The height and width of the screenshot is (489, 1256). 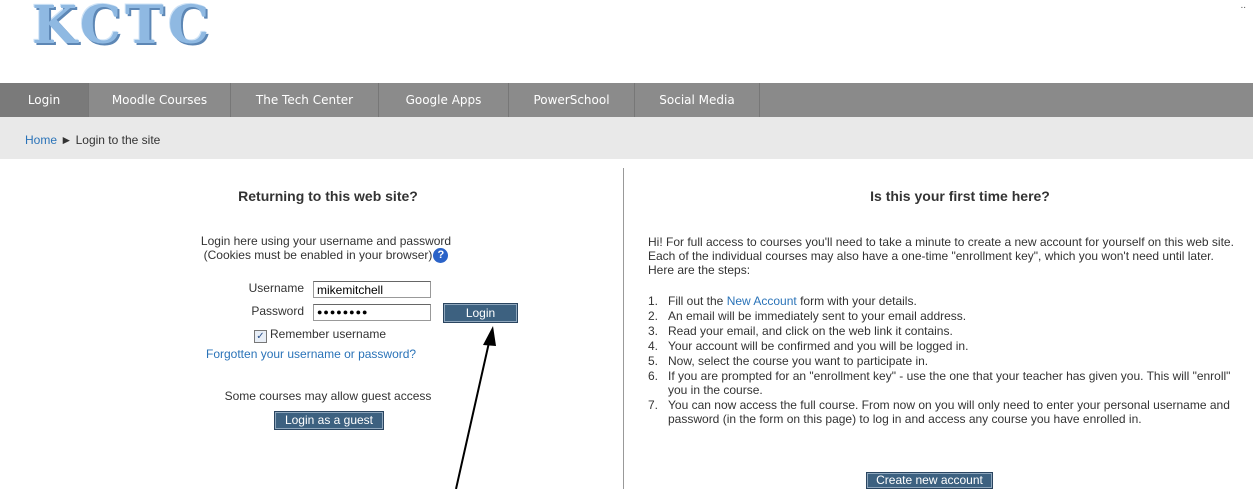 I want to click on annotation-arrow-icon, so click(x=475, y=407).